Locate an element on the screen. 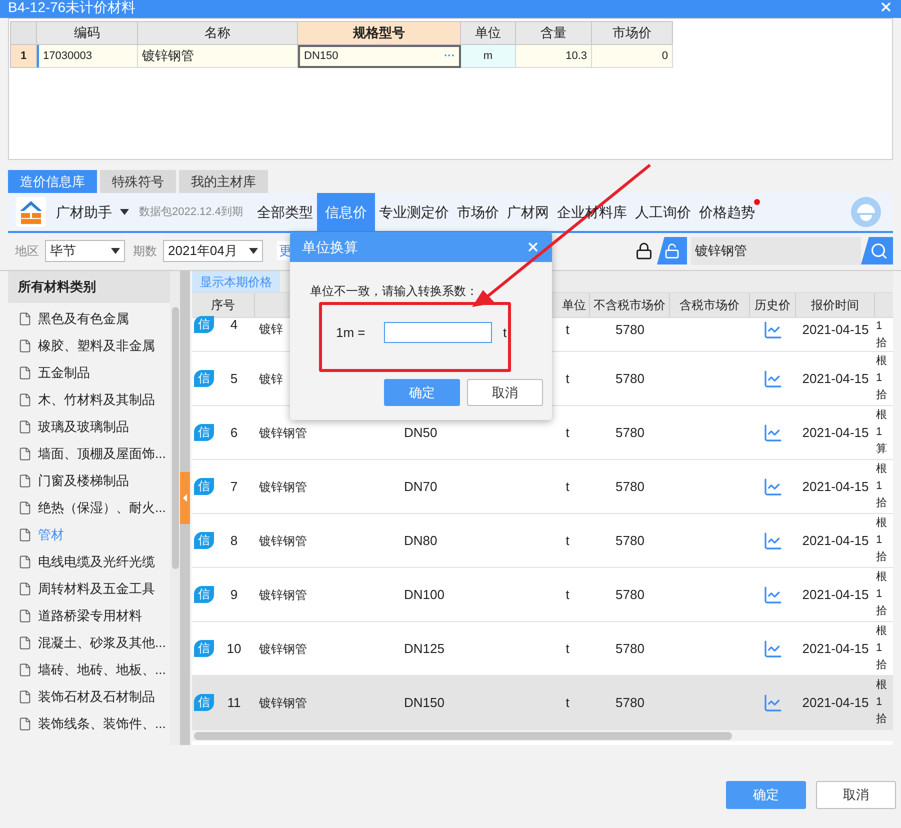 The height and width of the screenshot is (828, 901). table-cell: 10.3 is located at coordinates (554, 56).